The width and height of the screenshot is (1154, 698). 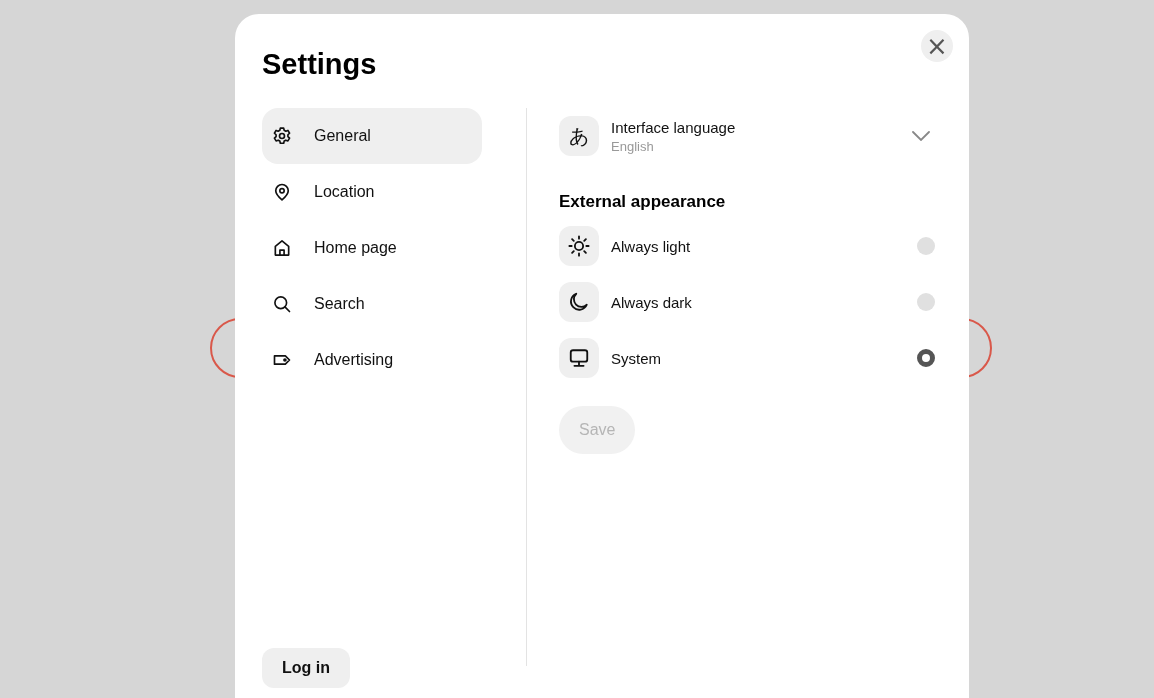 I want to click on language-value: English, so click(x=633, y=146).